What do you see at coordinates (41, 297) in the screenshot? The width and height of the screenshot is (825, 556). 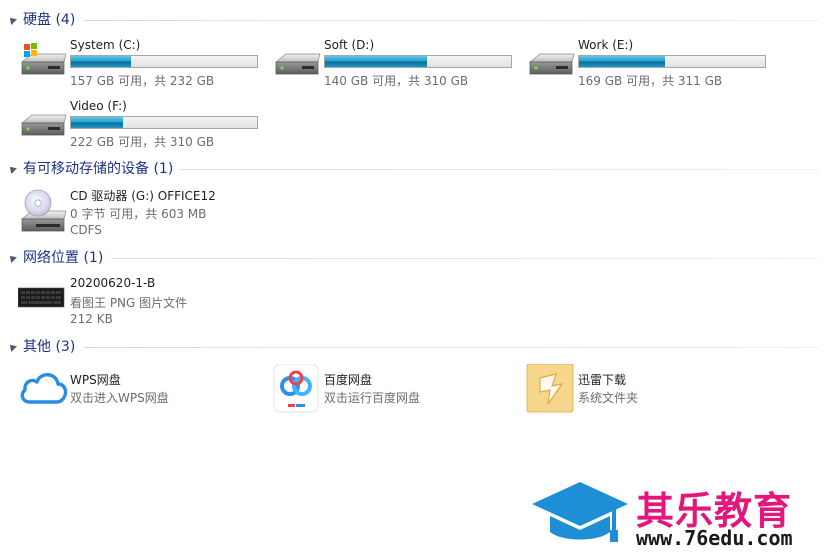 I see `png-thumbnail-icon` at bounding box center [41, 297].